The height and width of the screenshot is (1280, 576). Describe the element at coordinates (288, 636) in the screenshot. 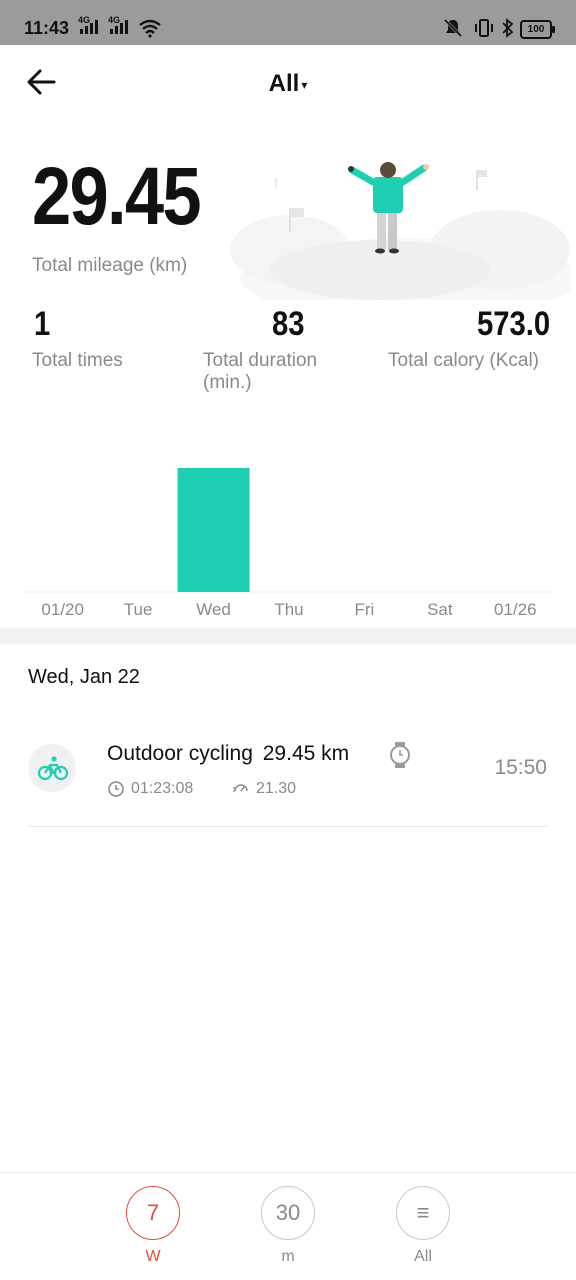

I see `section-divider` at that location.